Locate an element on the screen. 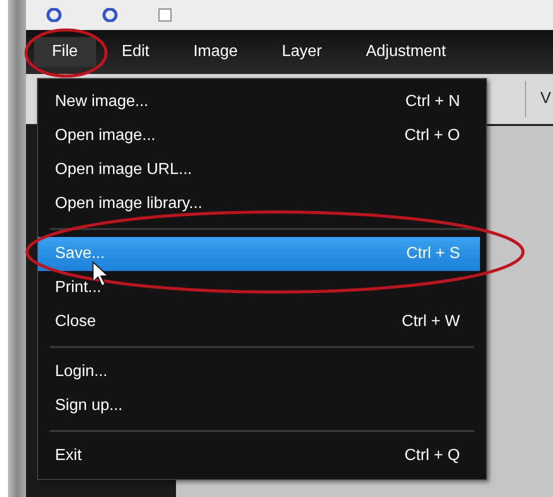 This screenshot has width=553, height=497. menu-option: New image... Ctrl + N is located at coordinates (259, 102).